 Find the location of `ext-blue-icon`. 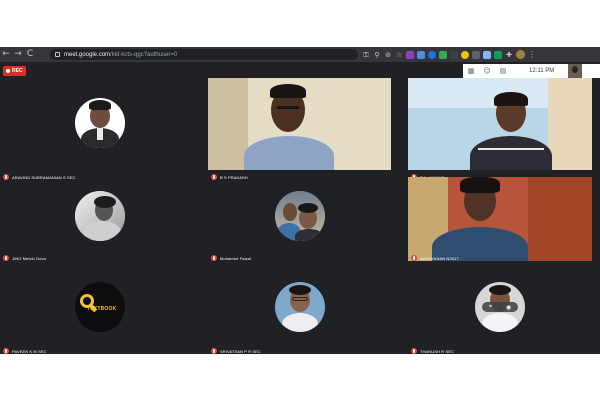

ext-blue-icon is located at coordinates (432, 54).